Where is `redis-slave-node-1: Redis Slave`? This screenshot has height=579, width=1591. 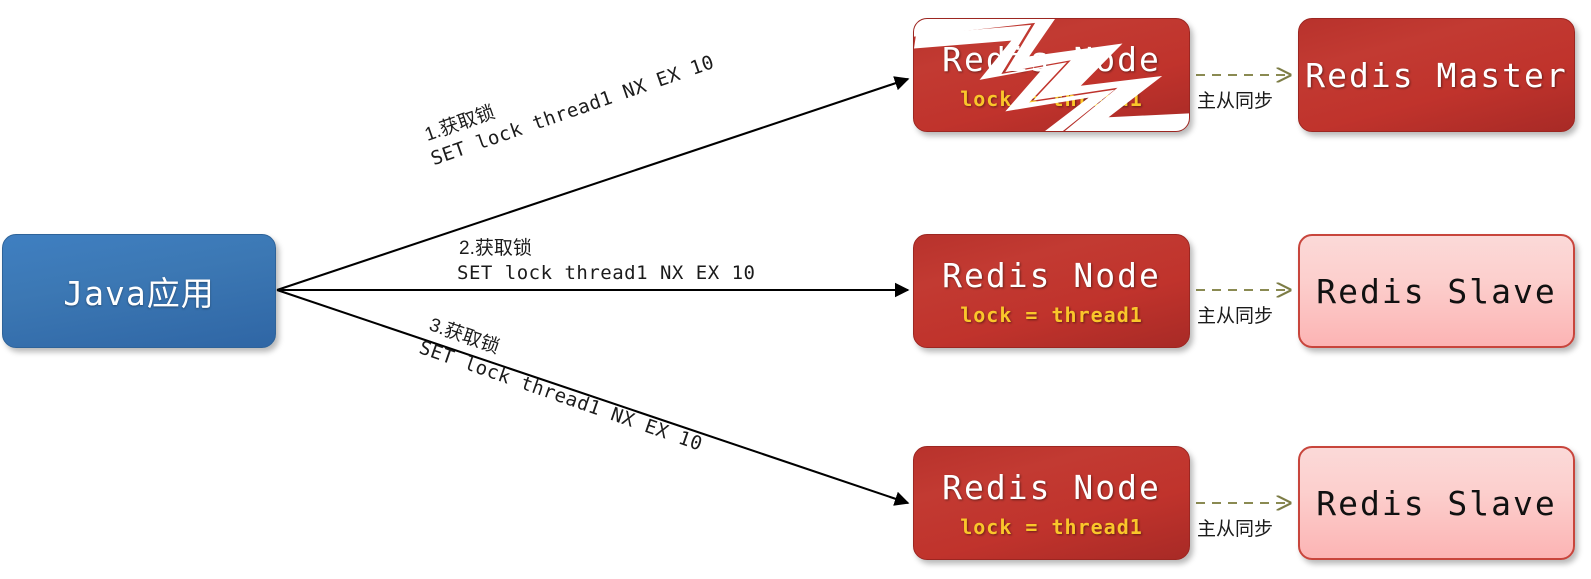
redis-slave-node-1: Redis Slave is located at coordinates (1436, 291).